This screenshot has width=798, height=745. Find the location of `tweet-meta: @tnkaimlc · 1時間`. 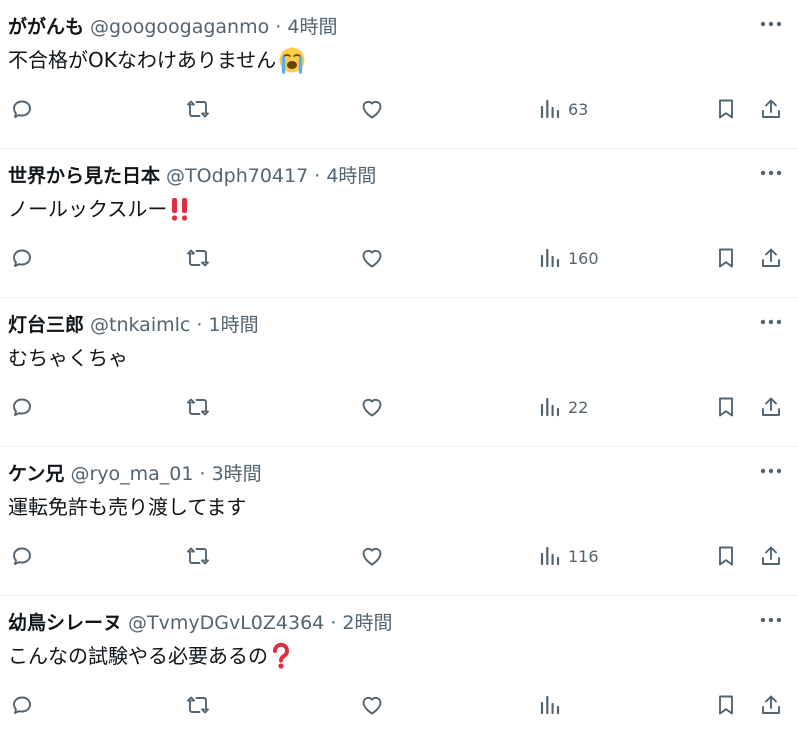

tweet-meta: @tnkaimlc · 1時間 is located at coordinates (174, 323).